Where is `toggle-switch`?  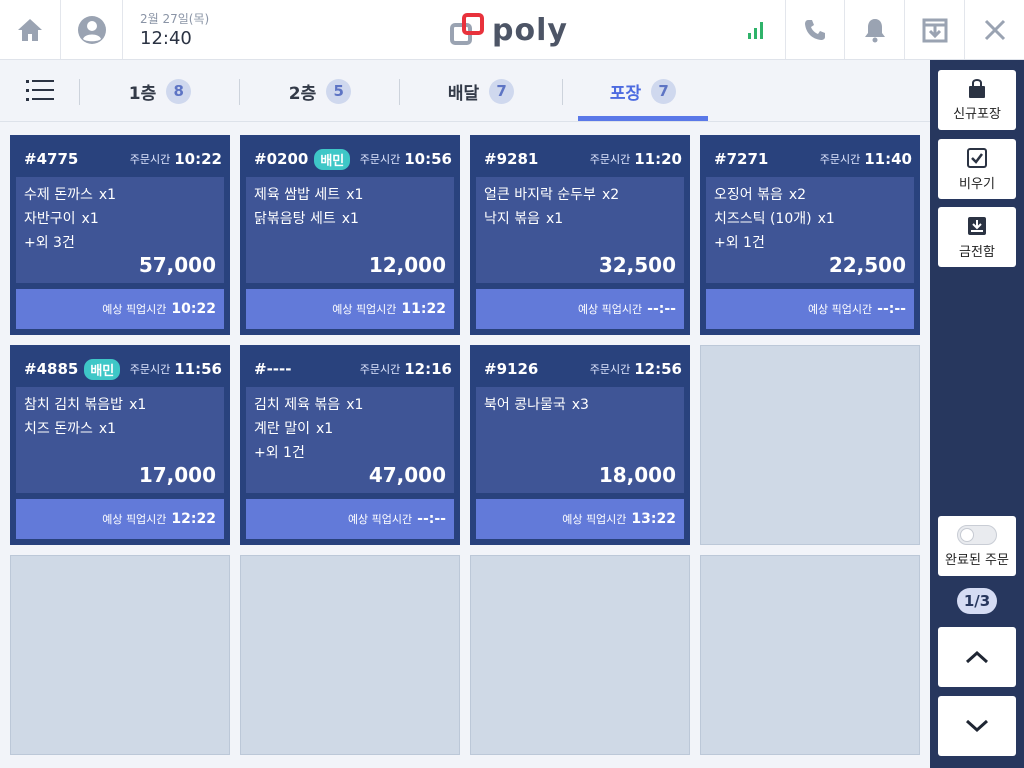
toggle-switch is located at coordinates (977, 534).